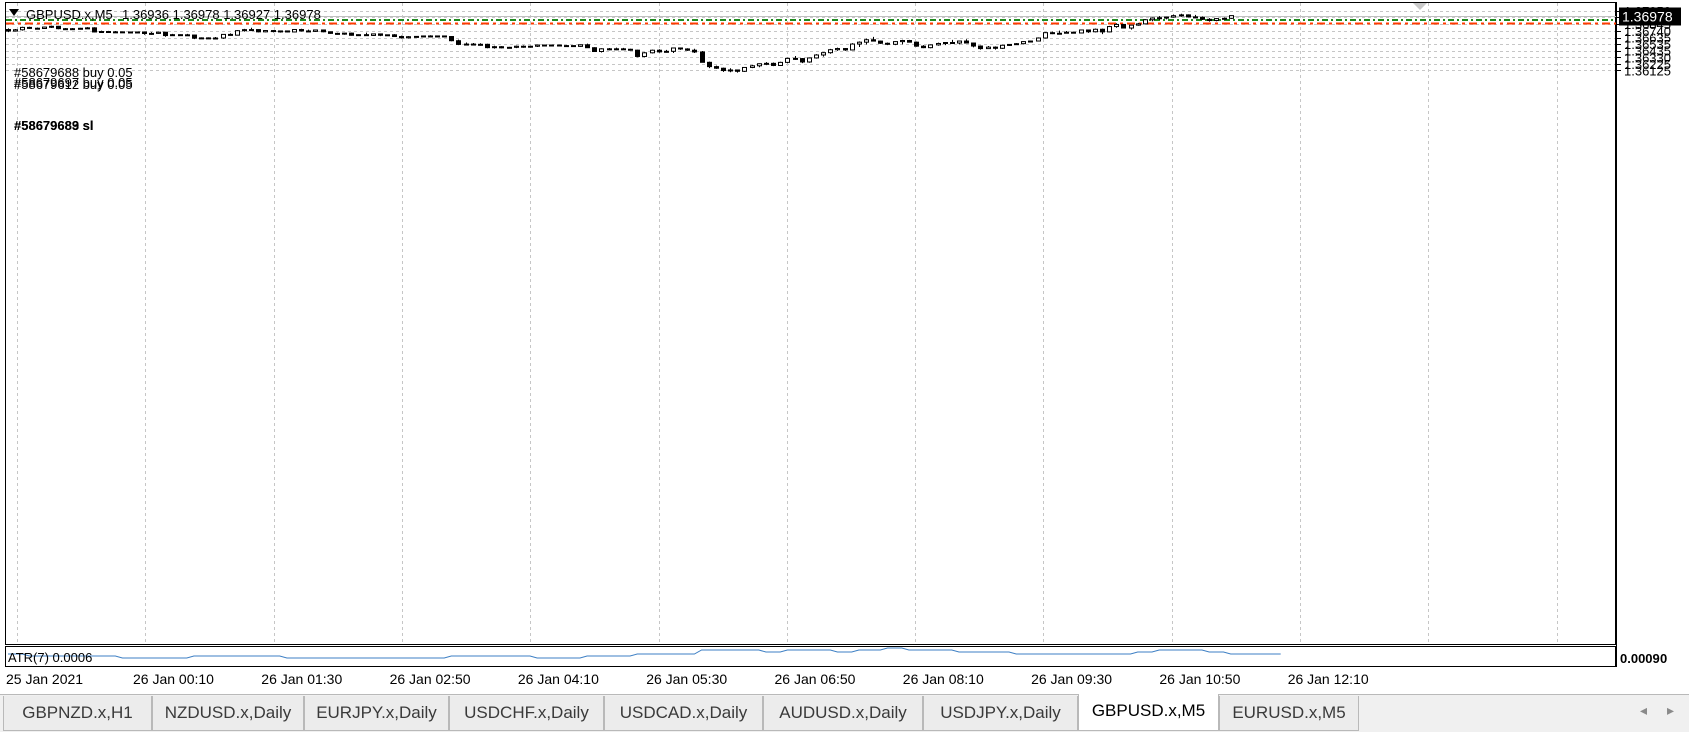  What do you see at coordinates (1000, 713) in the screenshot?
I see `tab-usdjpy-x-daily: USDJPY.x,Daily` at bounding box center [1000, 713].